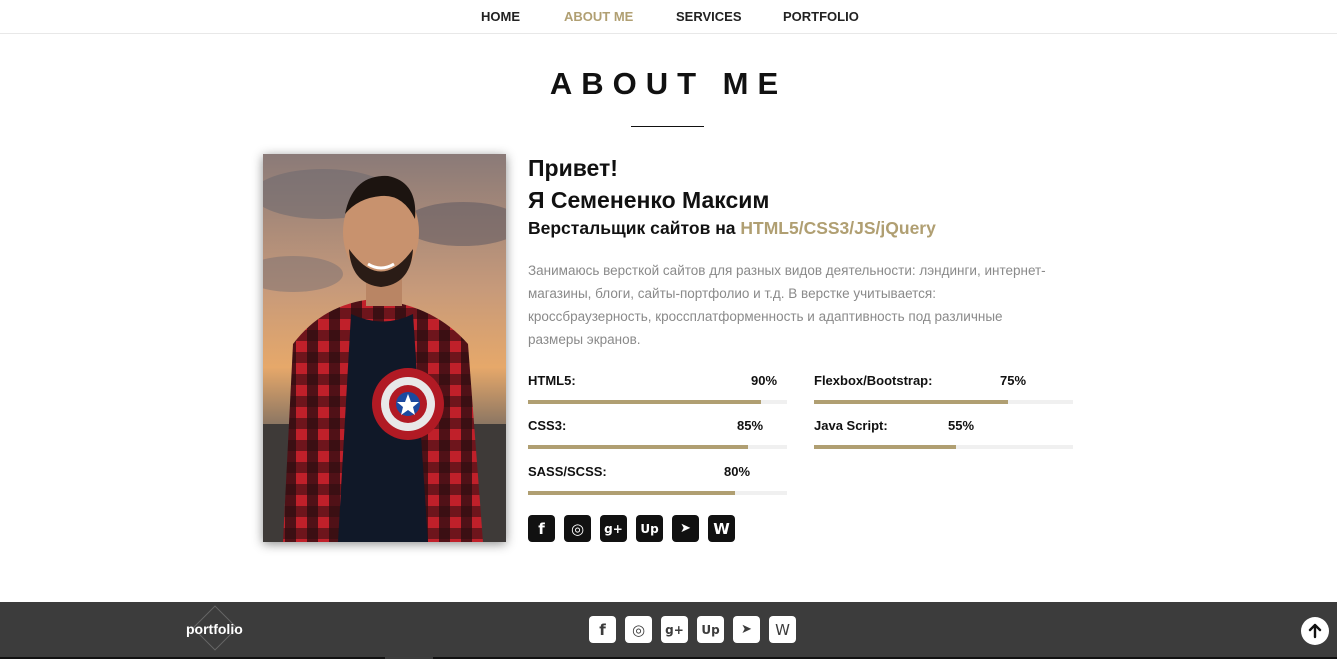  What do you see at coordinates (851, 425) in the screenshot?
I see `skill-name: Java Script:` at bounding box center [851, 425].